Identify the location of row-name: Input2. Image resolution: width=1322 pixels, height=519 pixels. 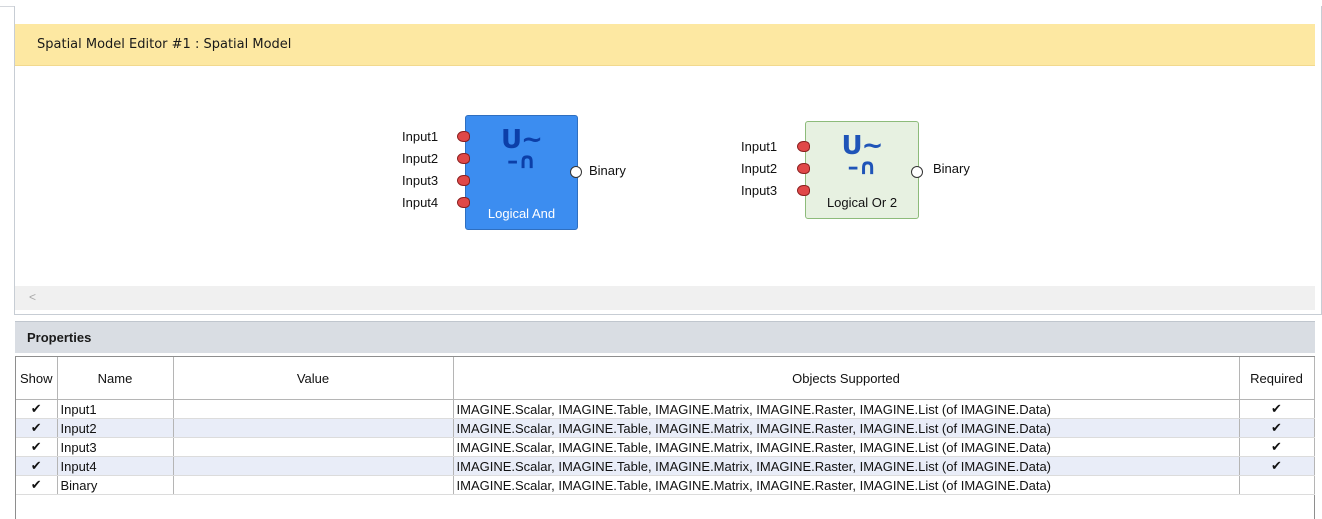
(115, 428).